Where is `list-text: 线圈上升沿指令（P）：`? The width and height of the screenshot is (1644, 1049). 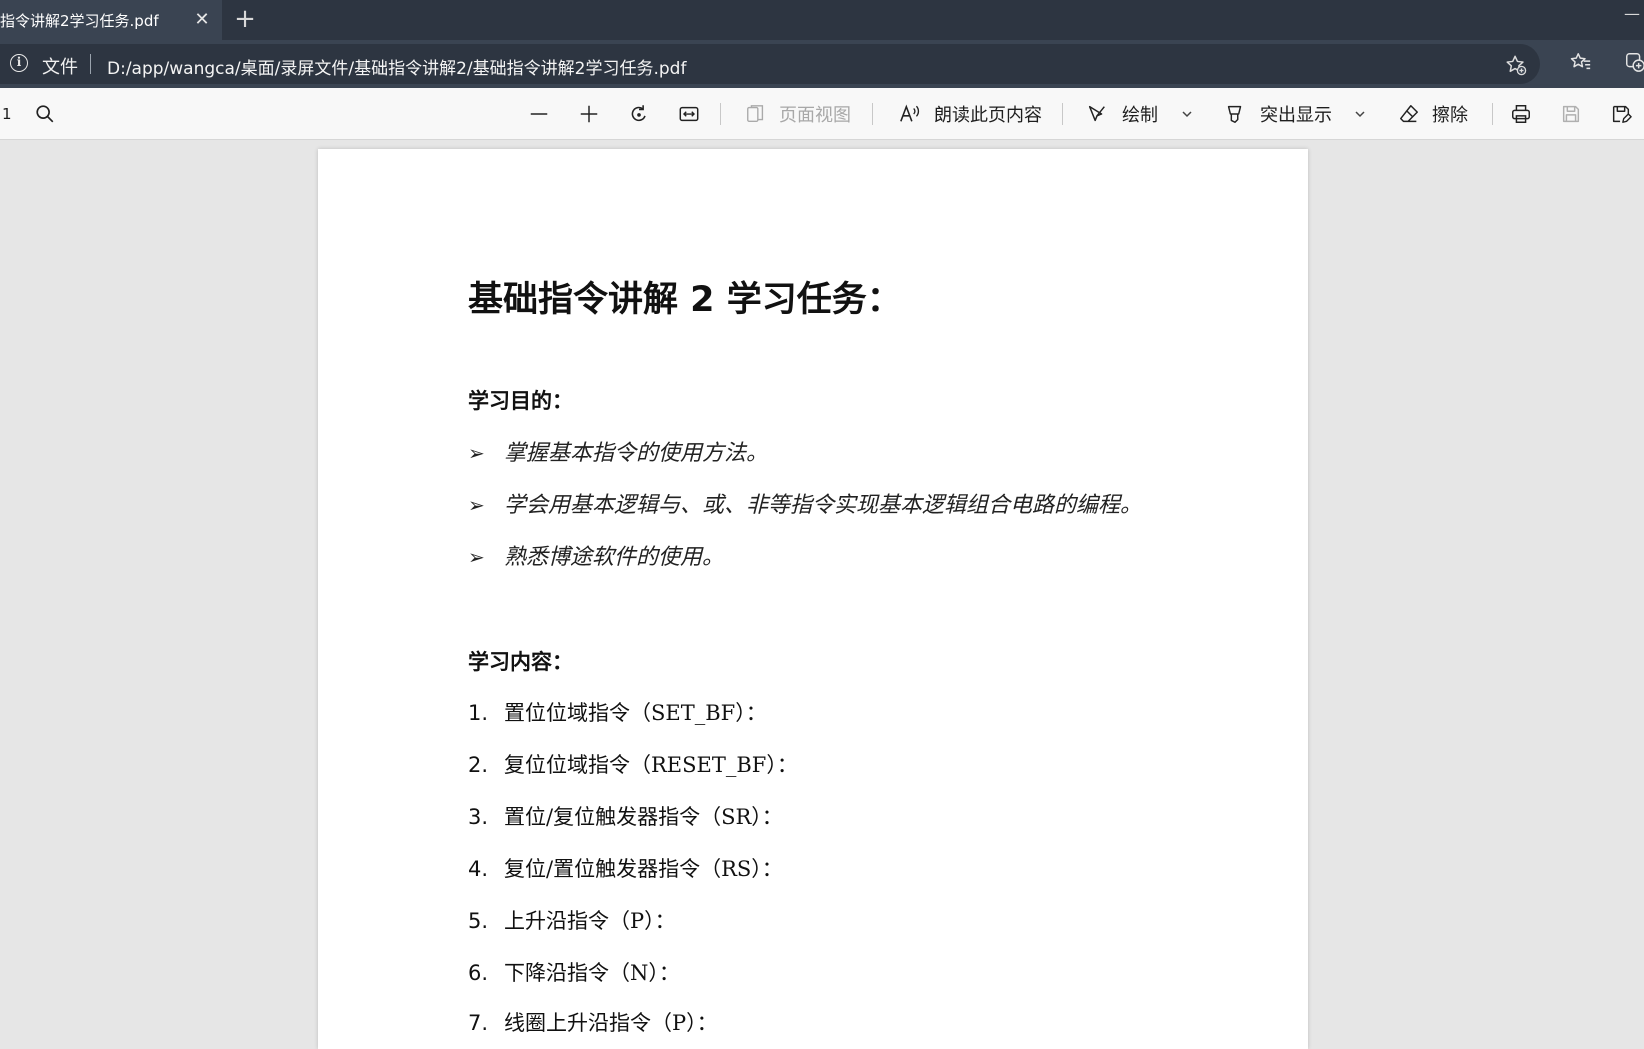
list-text: 线圈上升沿指令（P）： is located at coordinates (611, 1023).